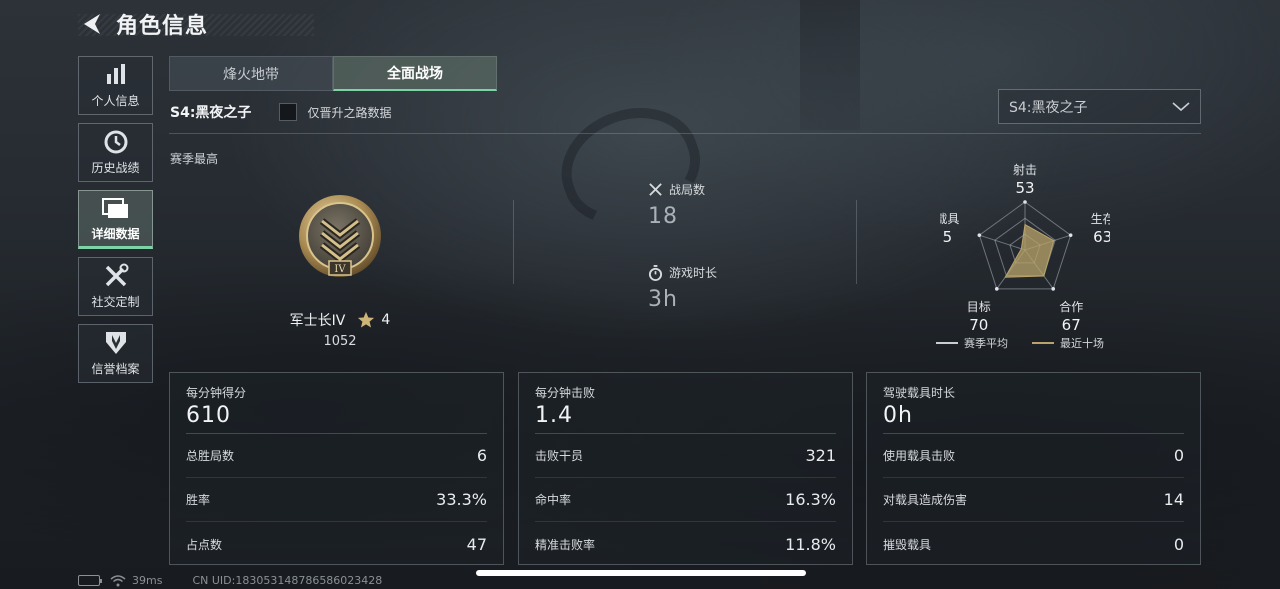 This screenshot has width=1280, height=589. Describe the element at coordinates (115, 369) in the screenshot. I see `sidebar-item-label: 信誉档案` at that location.